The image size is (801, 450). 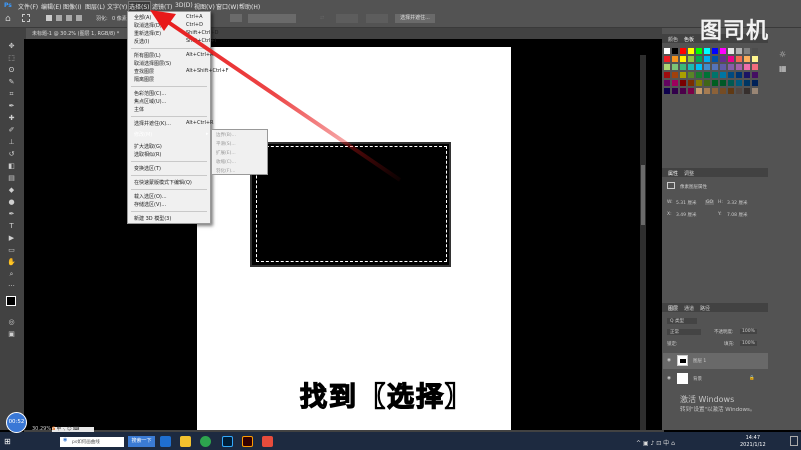 I want to click on layer-kind-filter: Q 类型, so click(x=682, y=321).